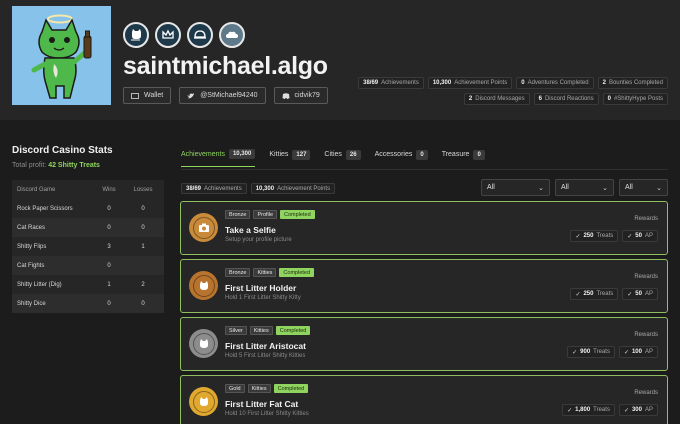 The width and height of the screenshot is (680, 424). I want to click on stat-discord-messages: 2 Discord Messages, so click(496, 99).